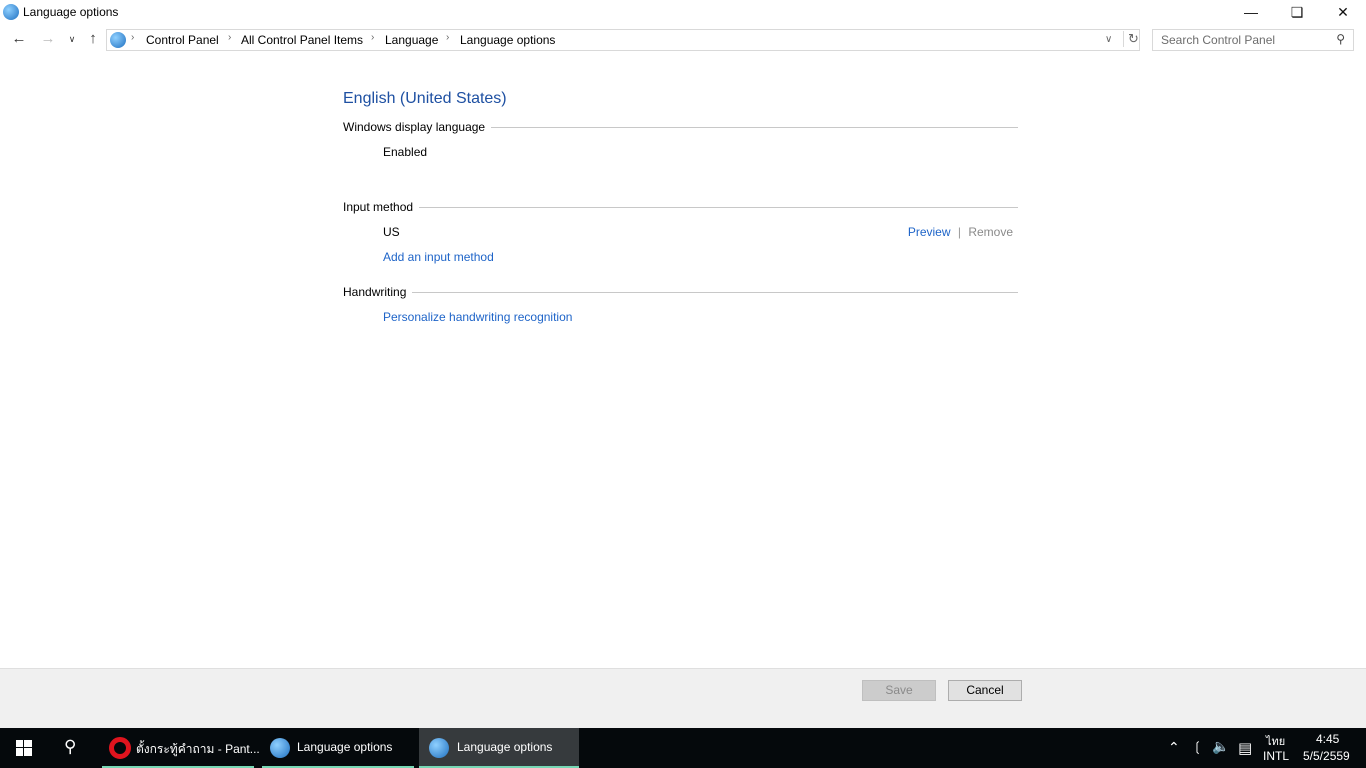 The image size is (1366, 768). What do you see at coordinates (1245, 748) in the screenshot?
I see `action-center-icon: ▤` at bounding box center [1245, 748].